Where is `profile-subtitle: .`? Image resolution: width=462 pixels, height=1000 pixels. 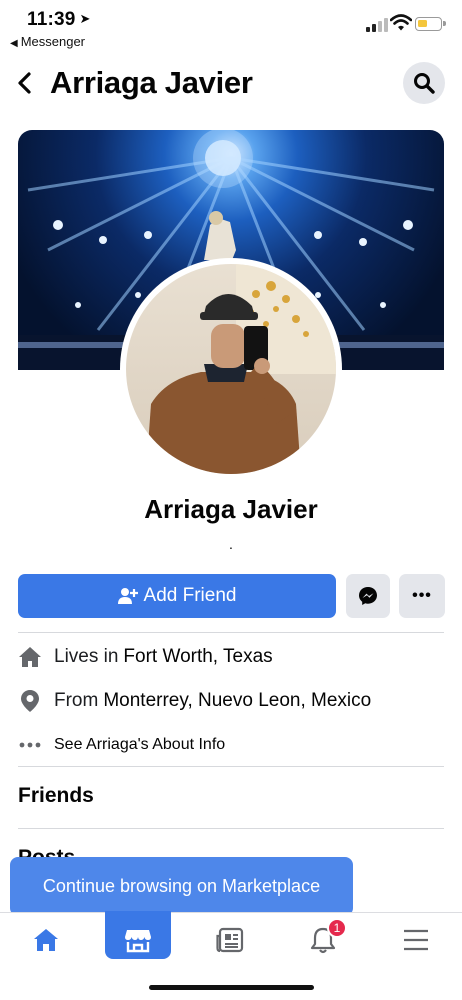
profile-subtitle: . is located at coordinates (231, 544).